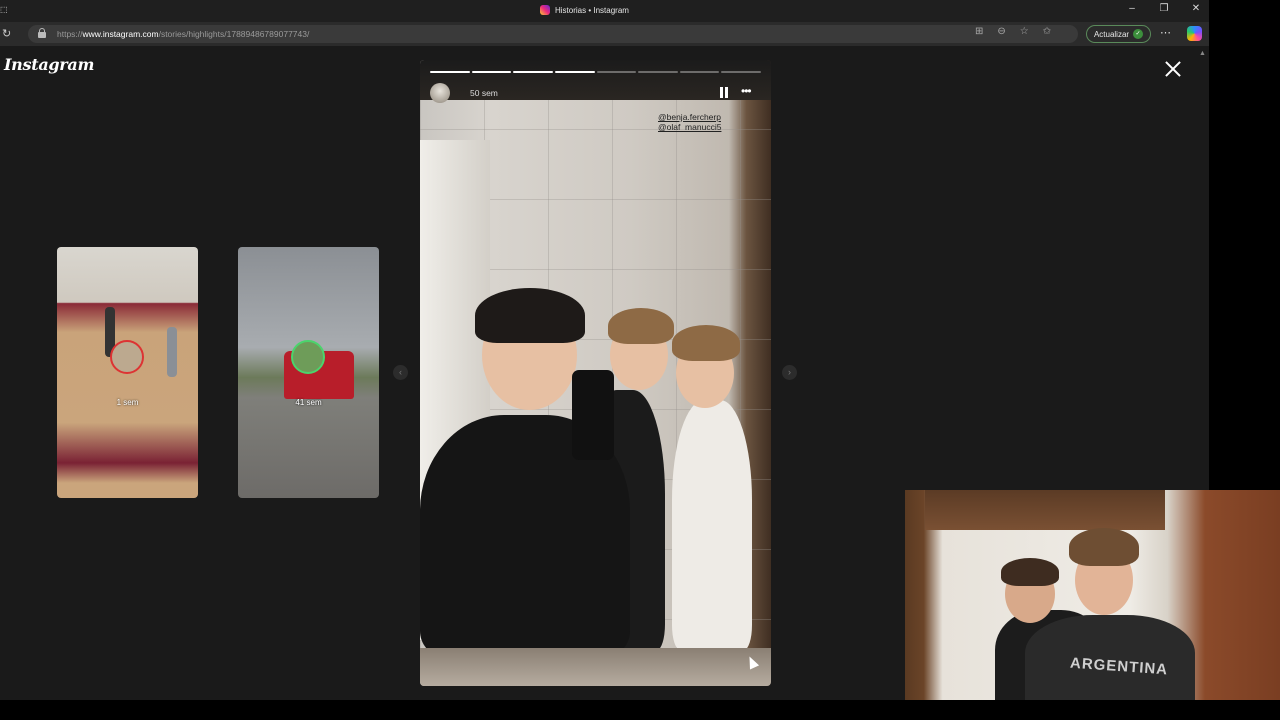 This screenshot has height=720, width=1280. I want to click on thumbnail-timestamp: 41 sem, so click(308, 402).